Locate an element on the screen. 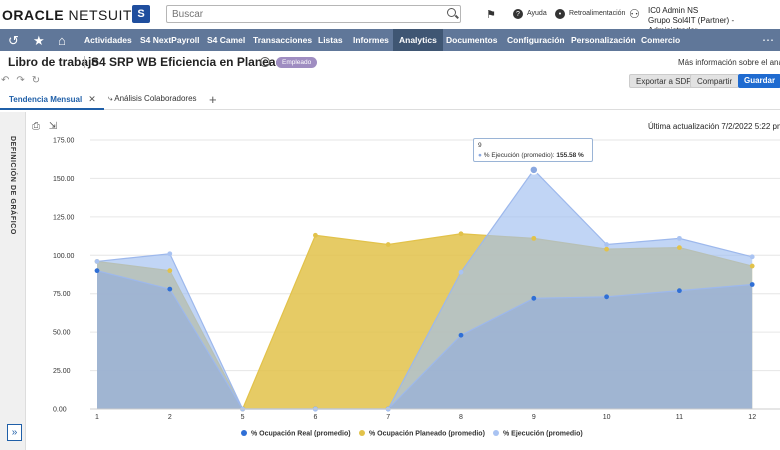  save-button: Guardar is located at coordinates (759, 81).